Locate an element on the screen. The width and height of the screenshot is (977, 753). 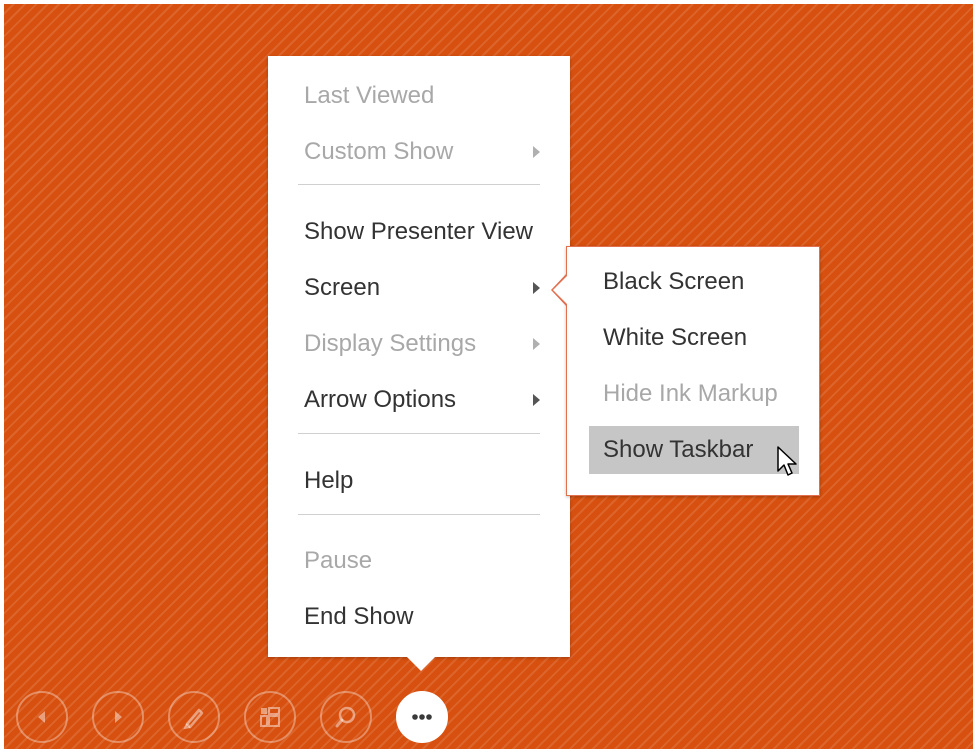
more-options-button is located at coordinates (422, 717).